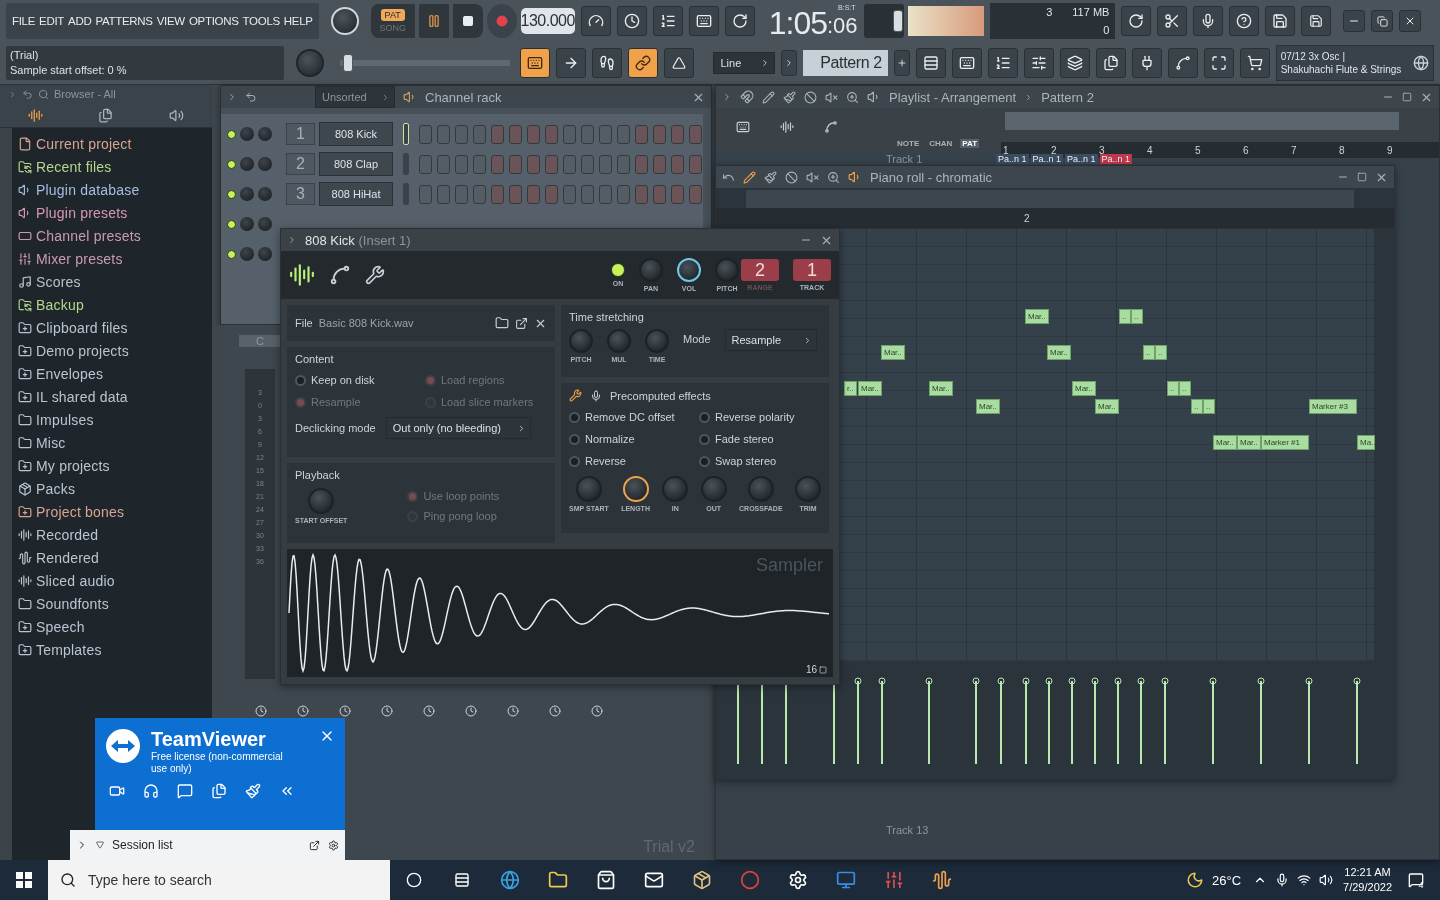 This screenshot has height=900, width=1440. I want to click on browser-item: IL shared data, so click(112, 396).